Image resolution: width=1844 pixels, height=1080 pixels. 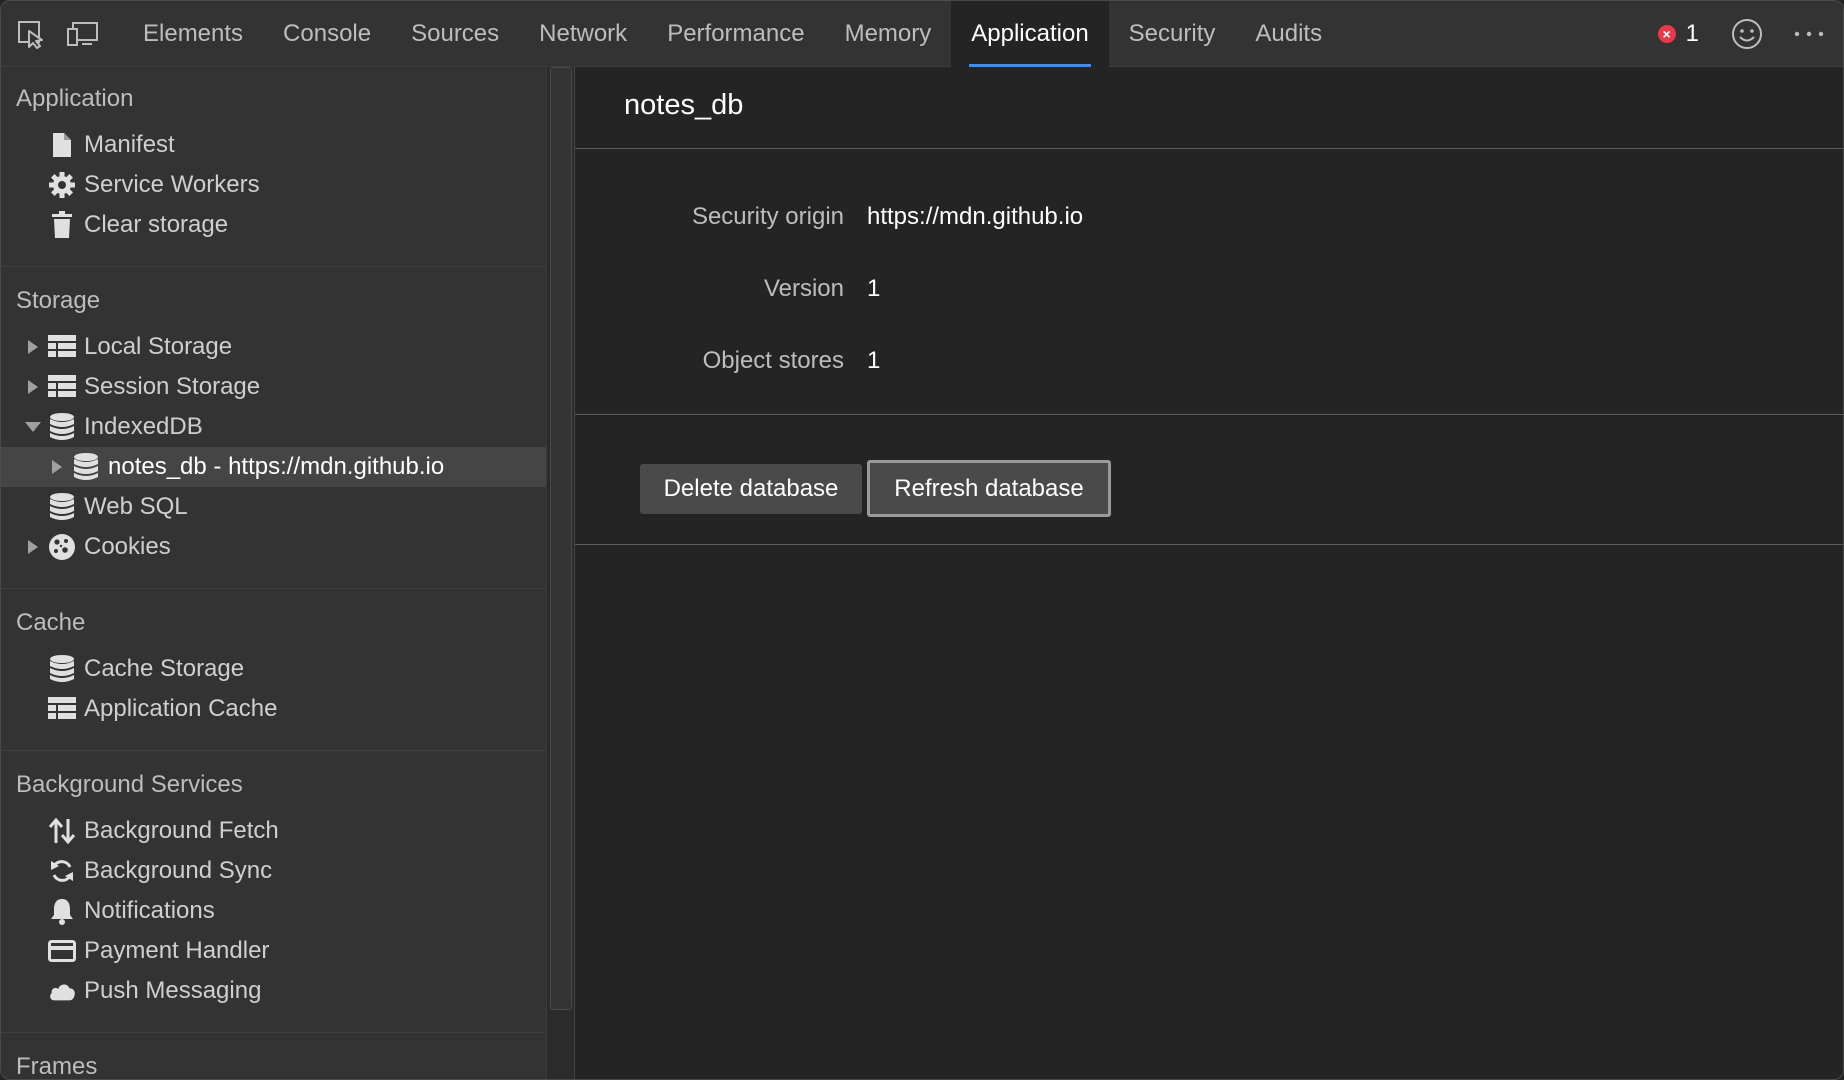 I want to click on sidebar-item-local-storage: Local Storage, so click(x=273, y=347).